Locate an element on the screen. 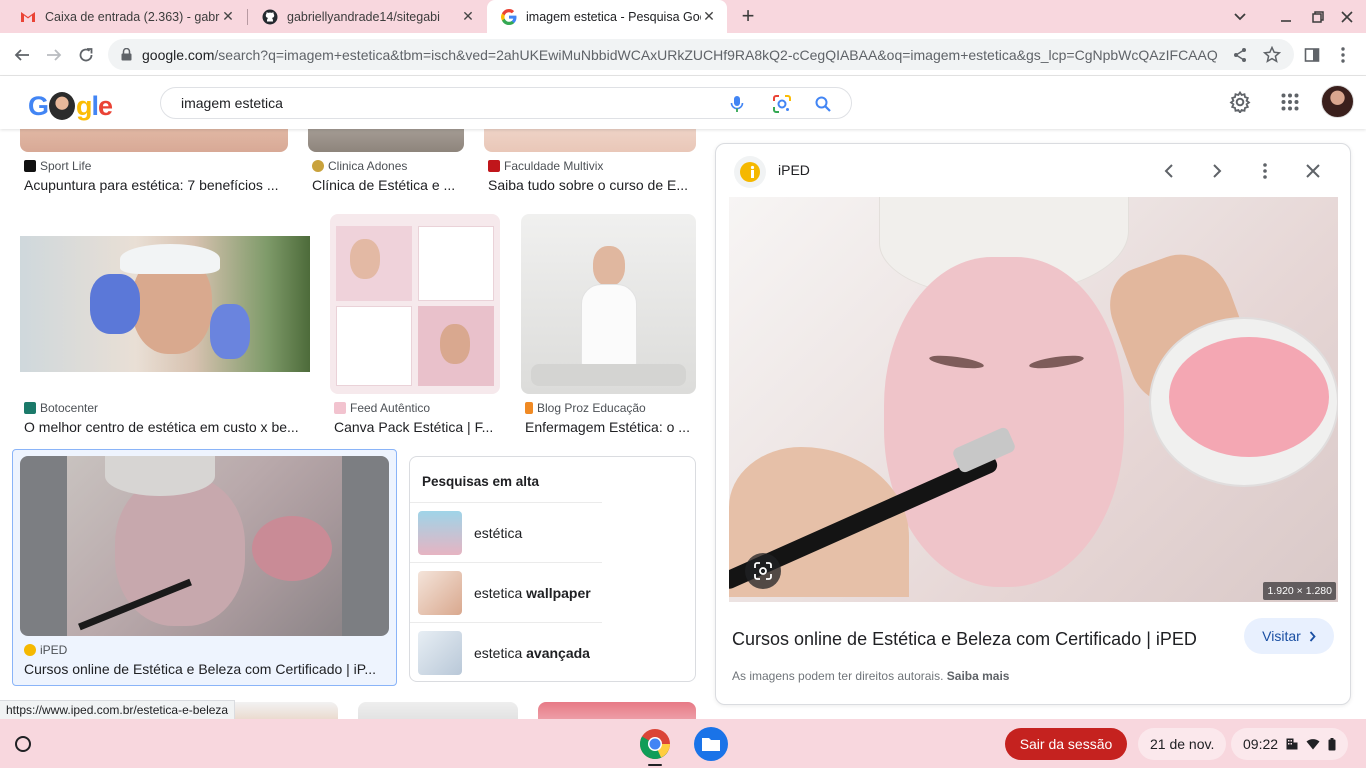 The image size is (1366, 768). search-query: imagem estetica is located at coordinates (516, 103).